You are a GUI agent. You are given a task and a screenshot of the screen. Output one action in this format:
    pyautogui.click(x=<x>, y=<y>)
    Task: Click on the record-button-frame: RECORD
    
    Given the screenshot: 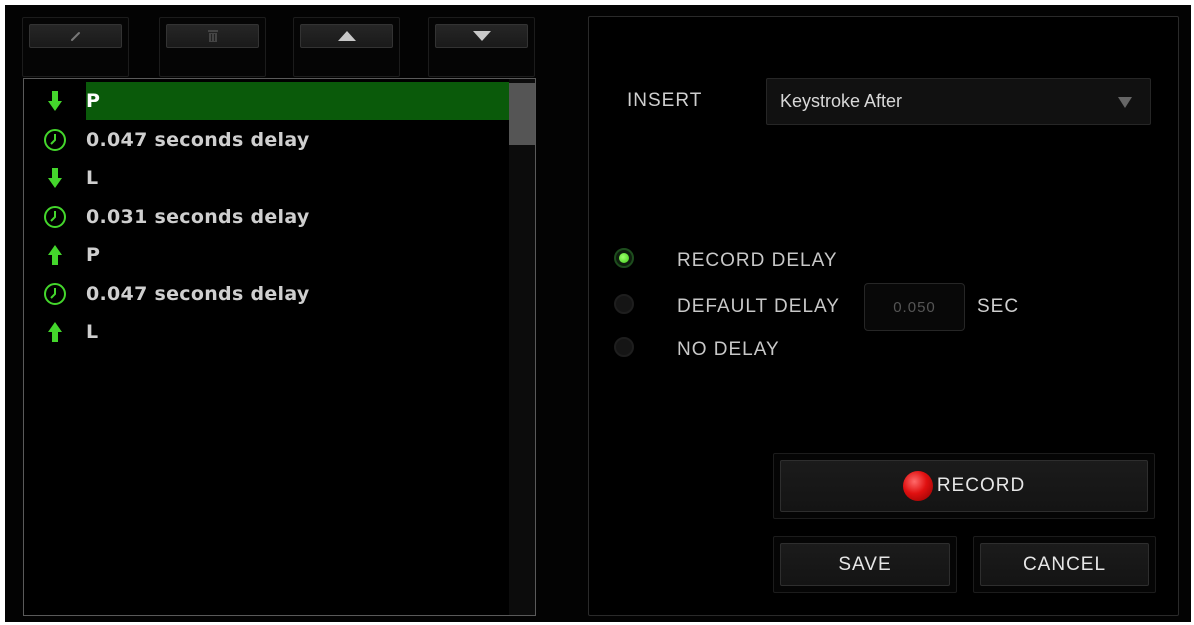 What is the action you would take?
    pyautogui.click(x=964, y=486)
    